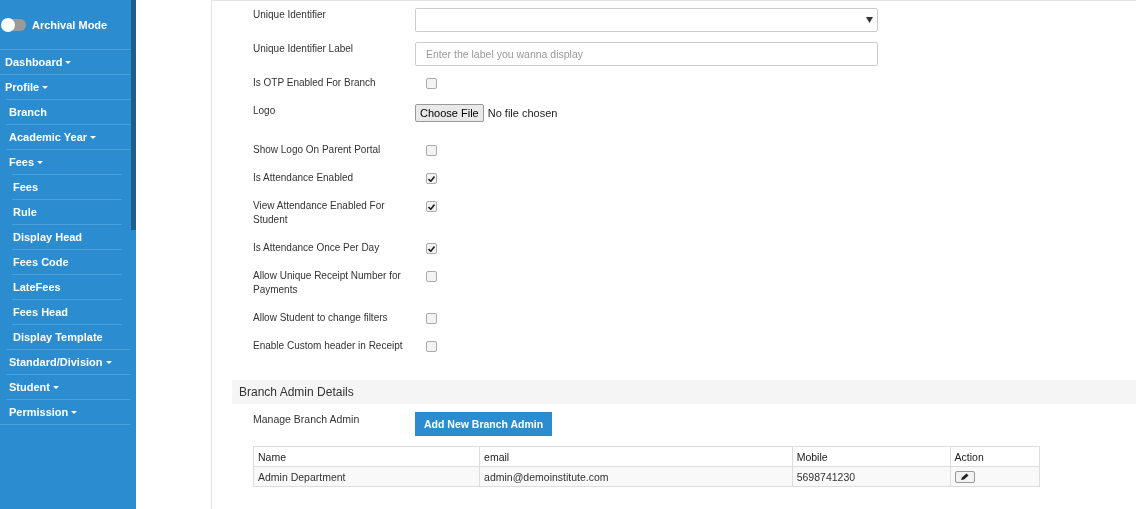  What do you see at coordinates (65, 387) in the screenshot?
I see `sidebar-item: Student` at bounding box center [65, 387].